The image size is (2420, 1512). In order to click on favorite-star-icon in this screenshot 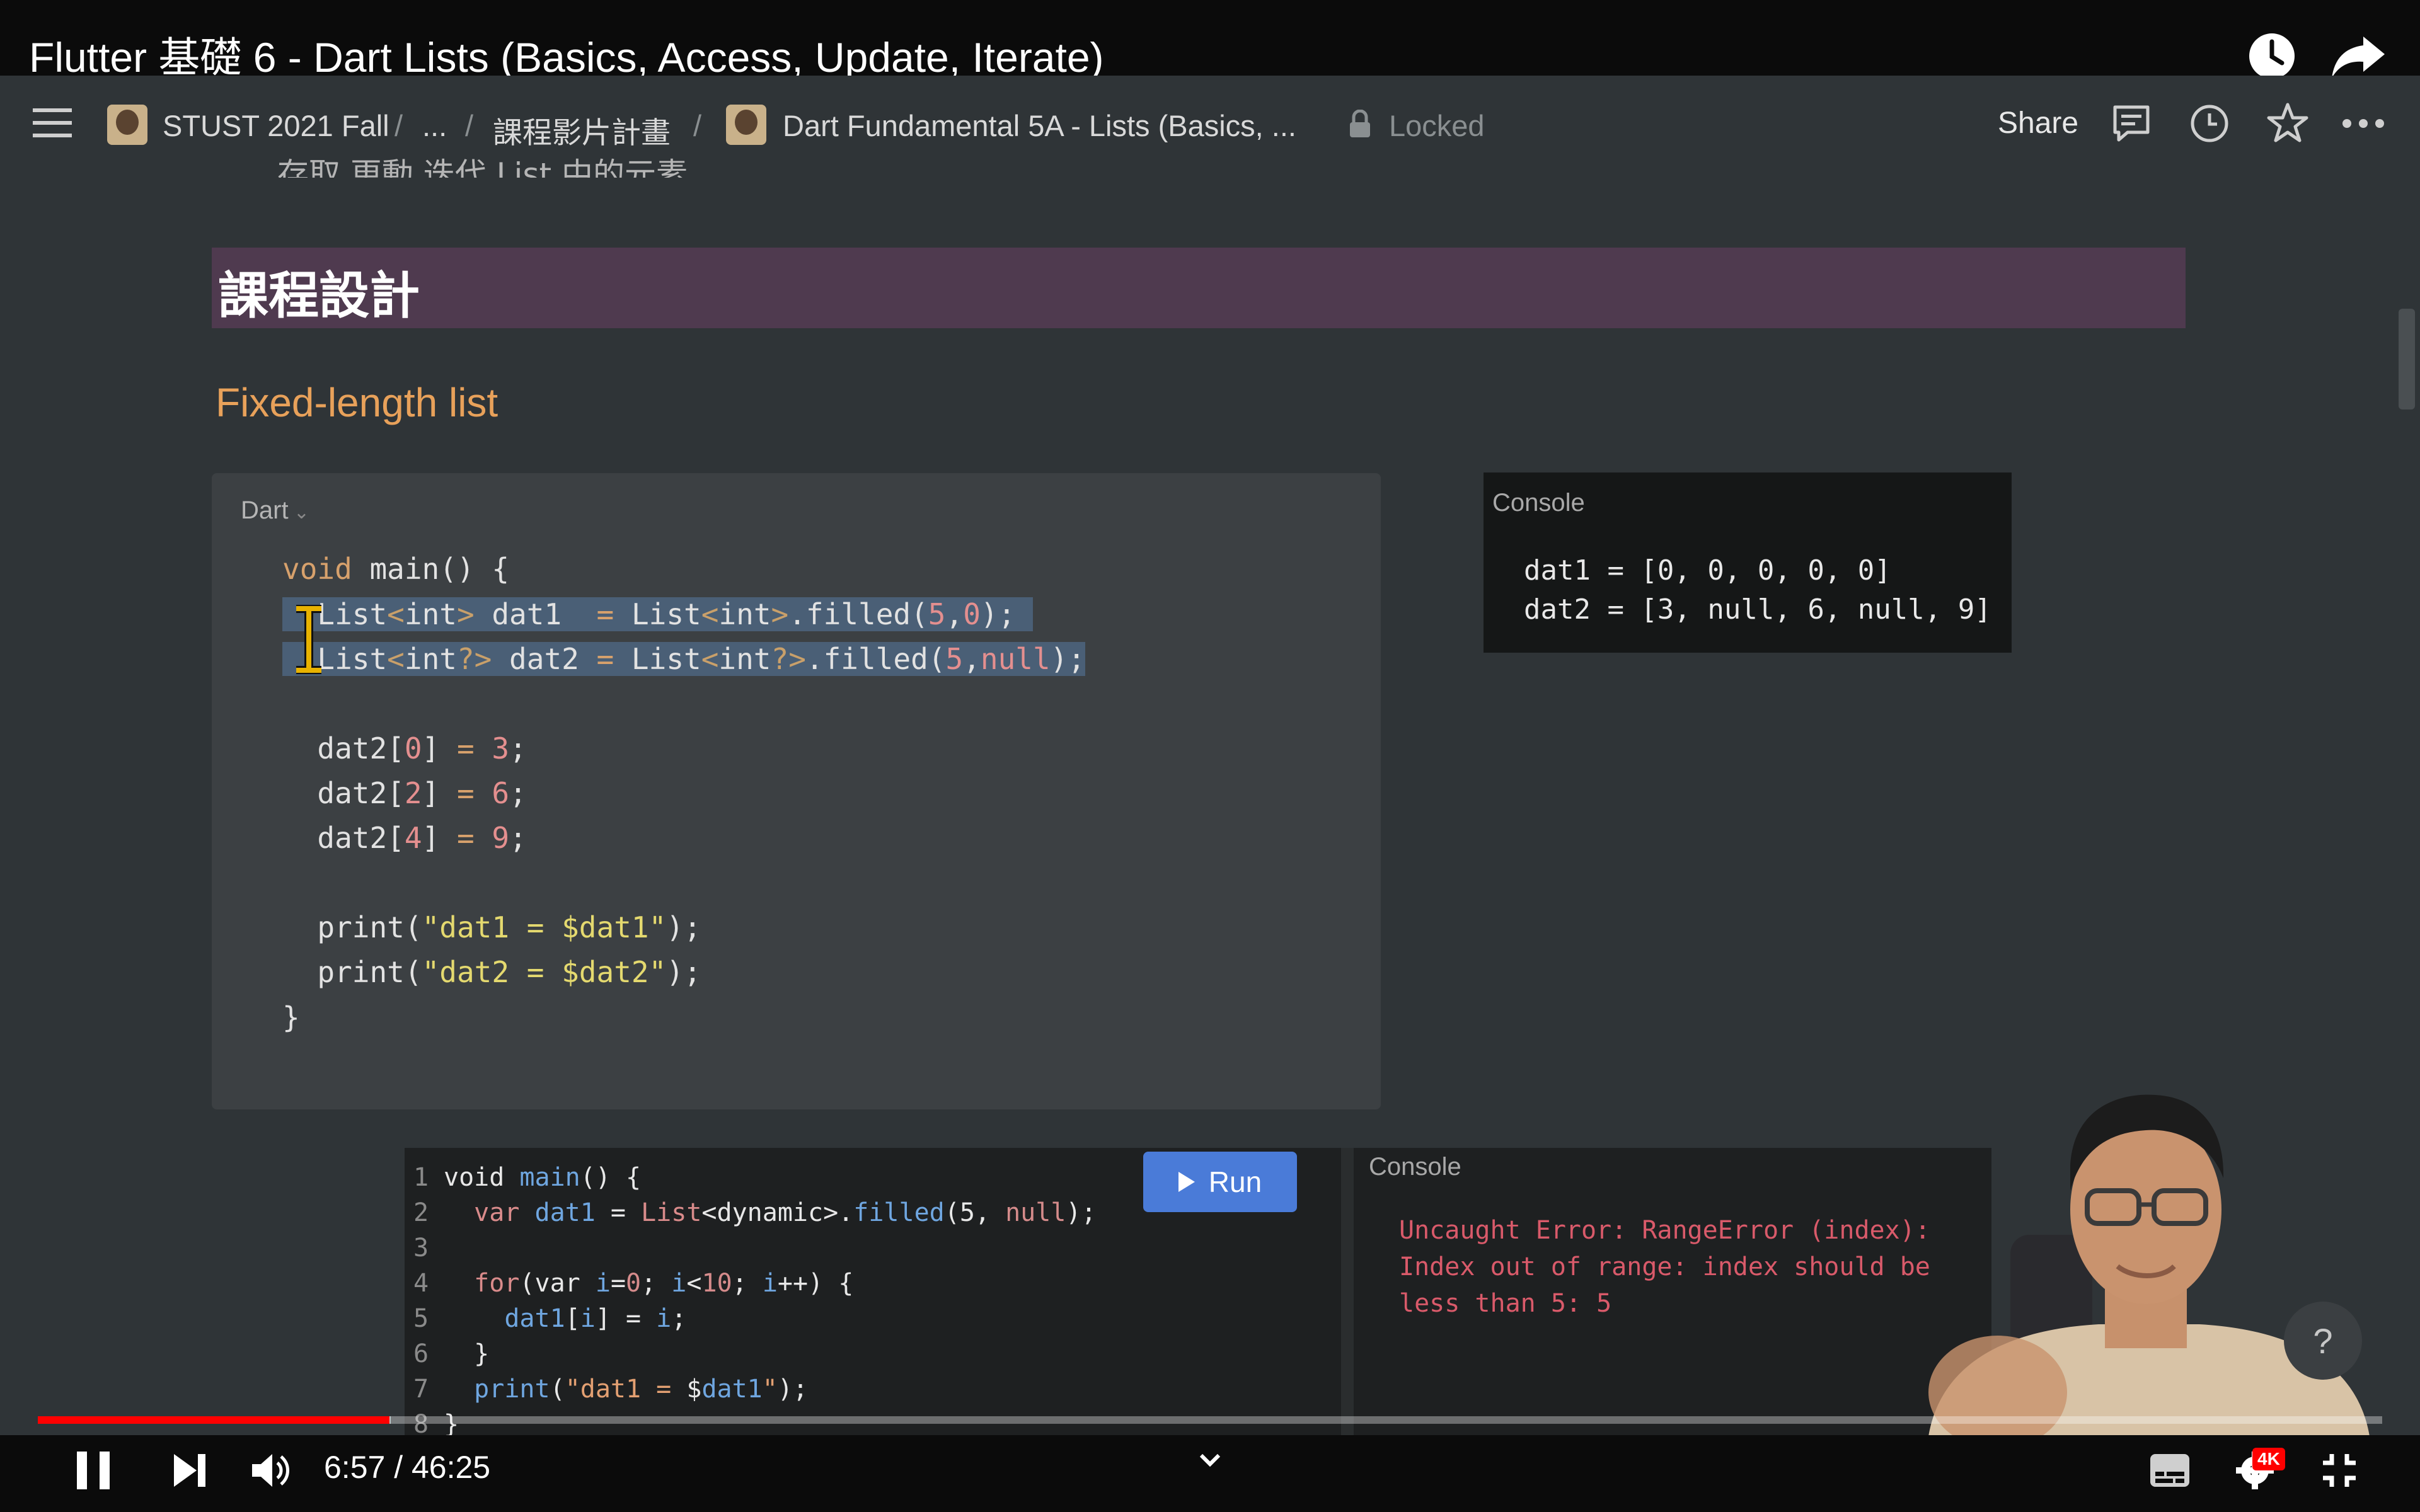, I will do `click(2288, 123)`.